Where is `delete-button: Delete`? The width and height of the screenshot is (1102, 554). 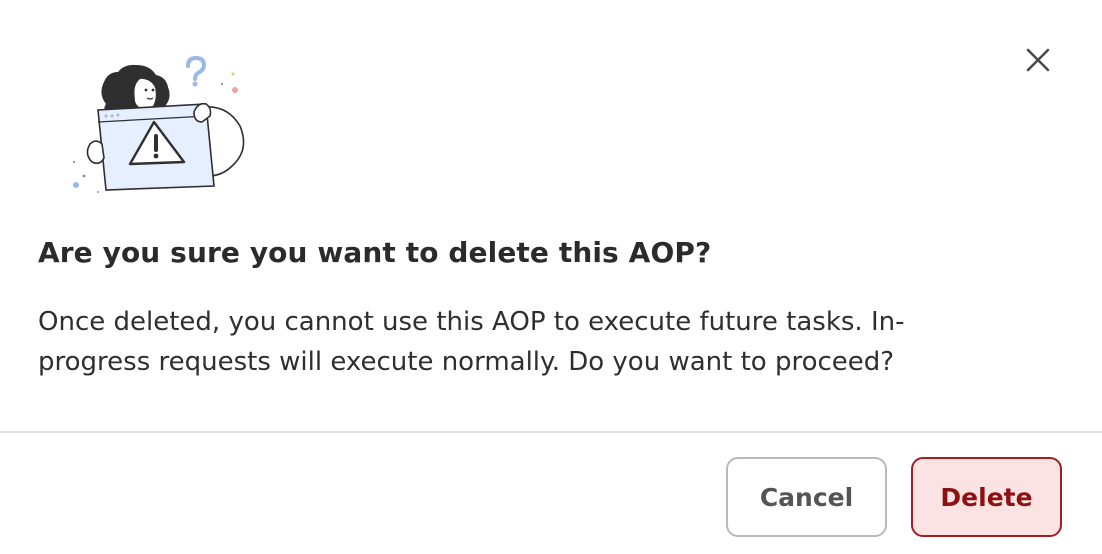
delete-button: Delete is located at coordinates (986, 497).